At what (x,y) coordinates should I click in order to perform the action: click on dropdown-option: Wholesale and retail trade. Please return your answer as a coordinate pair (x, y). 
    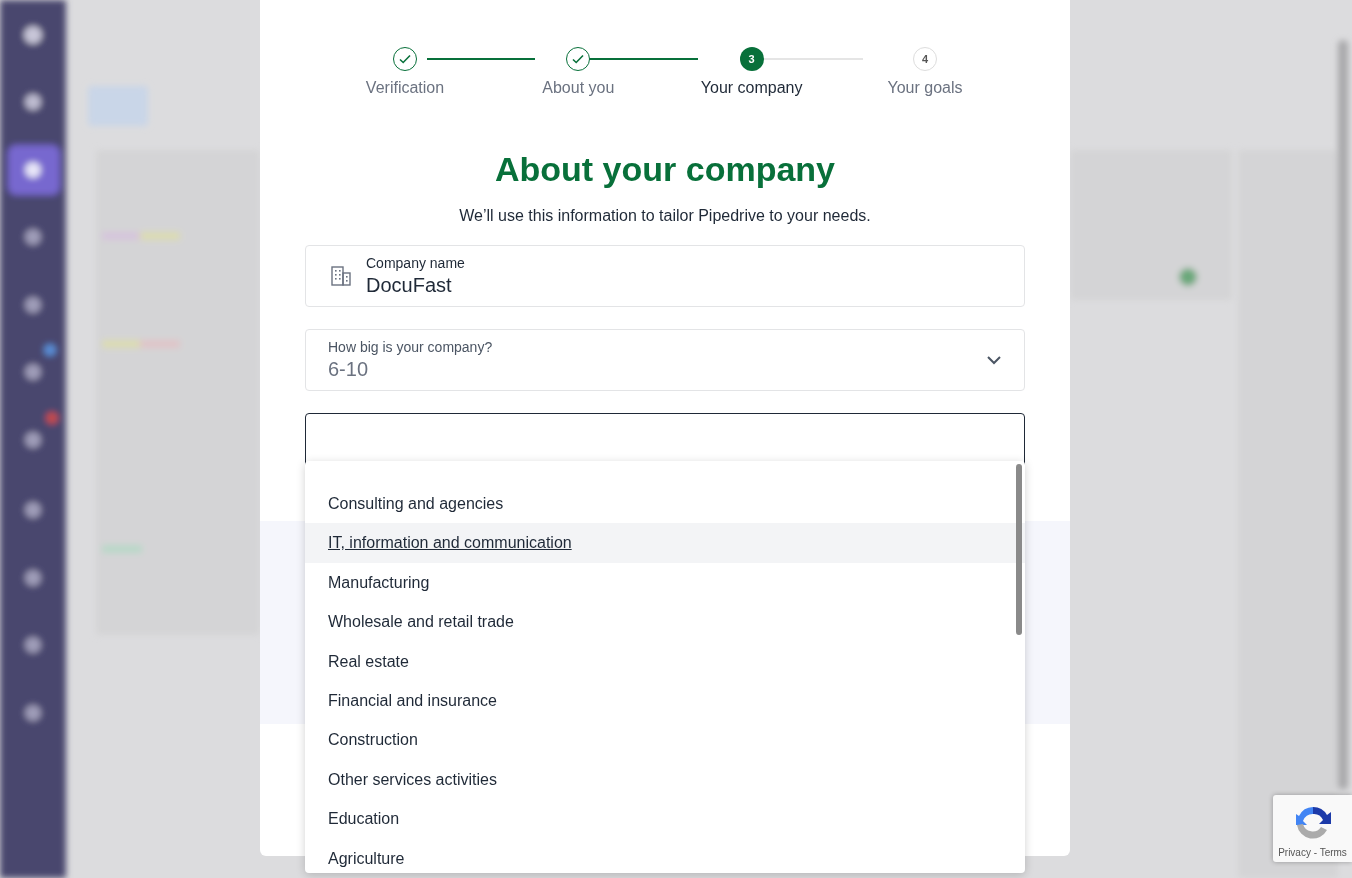
    Looking at the image, I should click on (665, 622).